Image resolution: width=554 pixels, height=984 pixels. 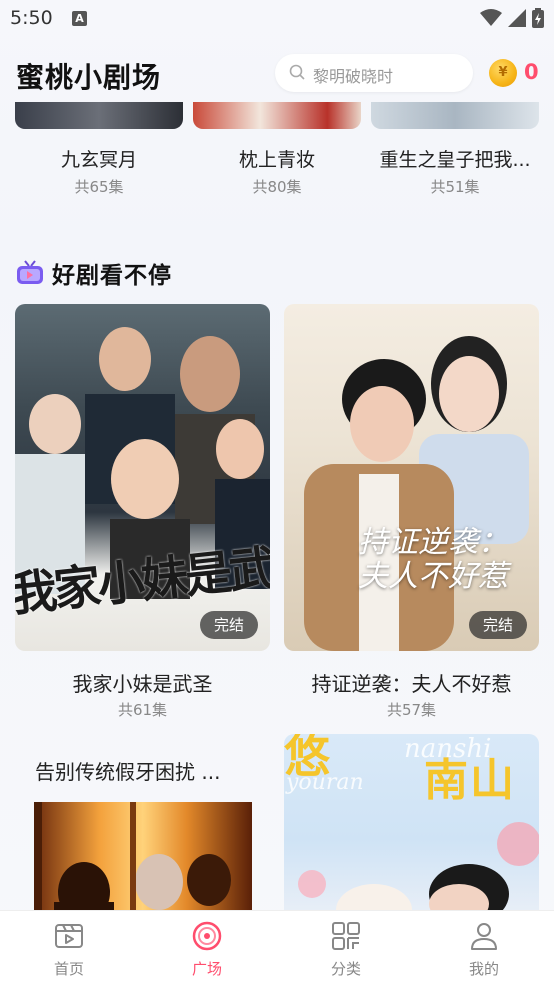 What do you see at coordinates (98, 160) in the screenshot?
I see `drama-title: 九玄冥月` at bounding box center [98, 160].